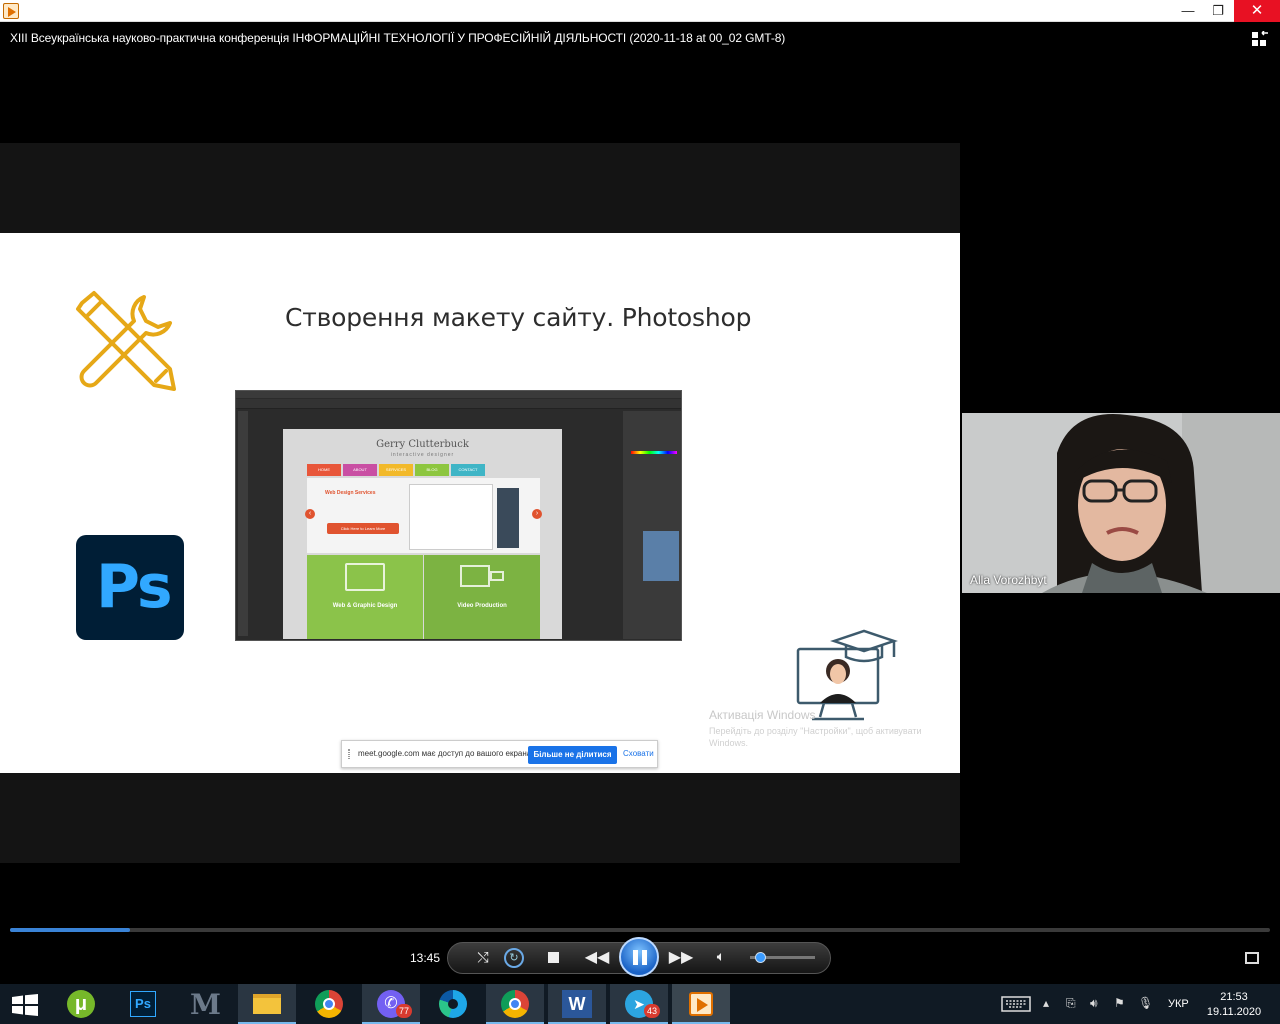  I want to click on chrome-icon, so click(329, 1004).